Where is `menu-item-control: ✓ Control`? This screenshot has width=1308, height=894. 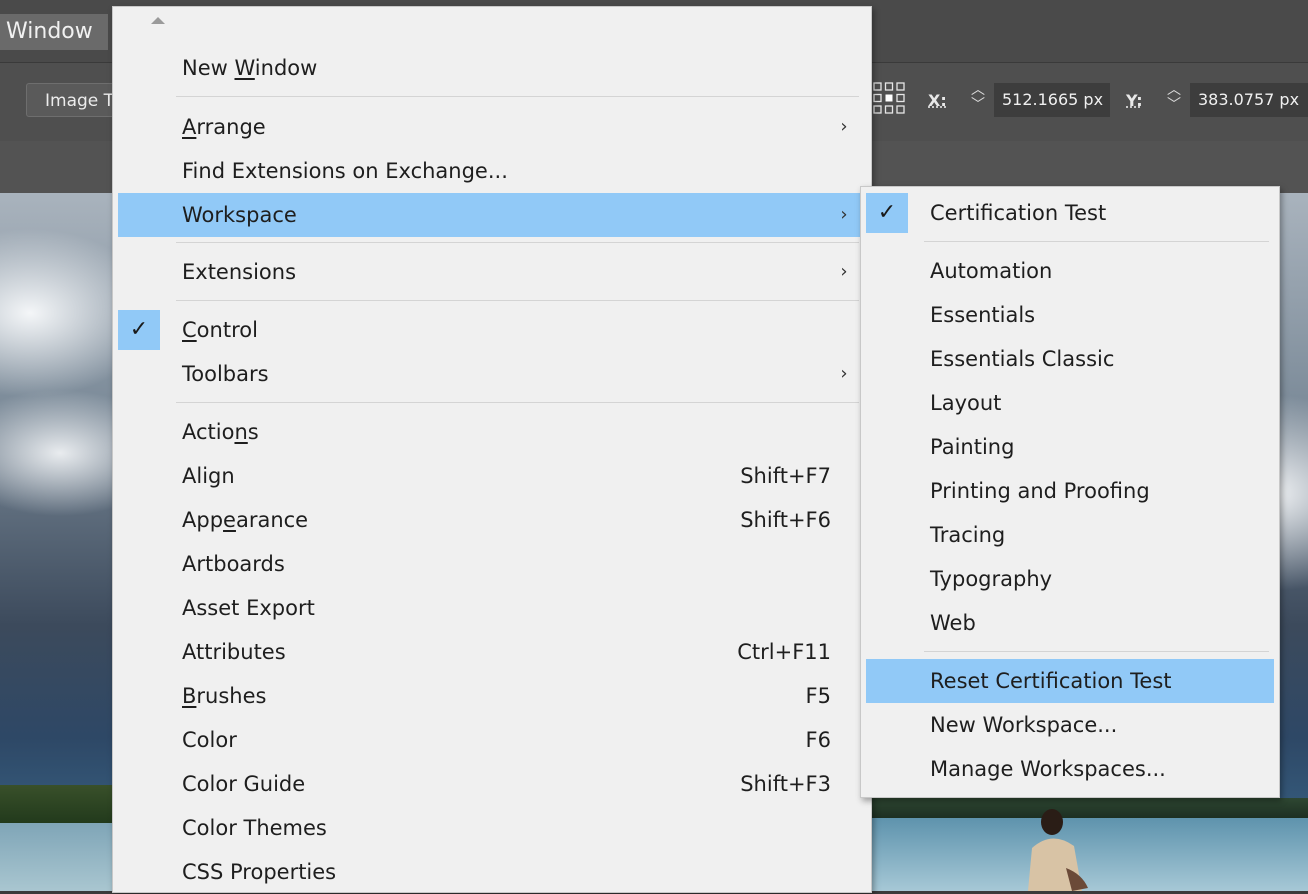
menu-item-control: ✓ Control is located at coordinates (492, 330).